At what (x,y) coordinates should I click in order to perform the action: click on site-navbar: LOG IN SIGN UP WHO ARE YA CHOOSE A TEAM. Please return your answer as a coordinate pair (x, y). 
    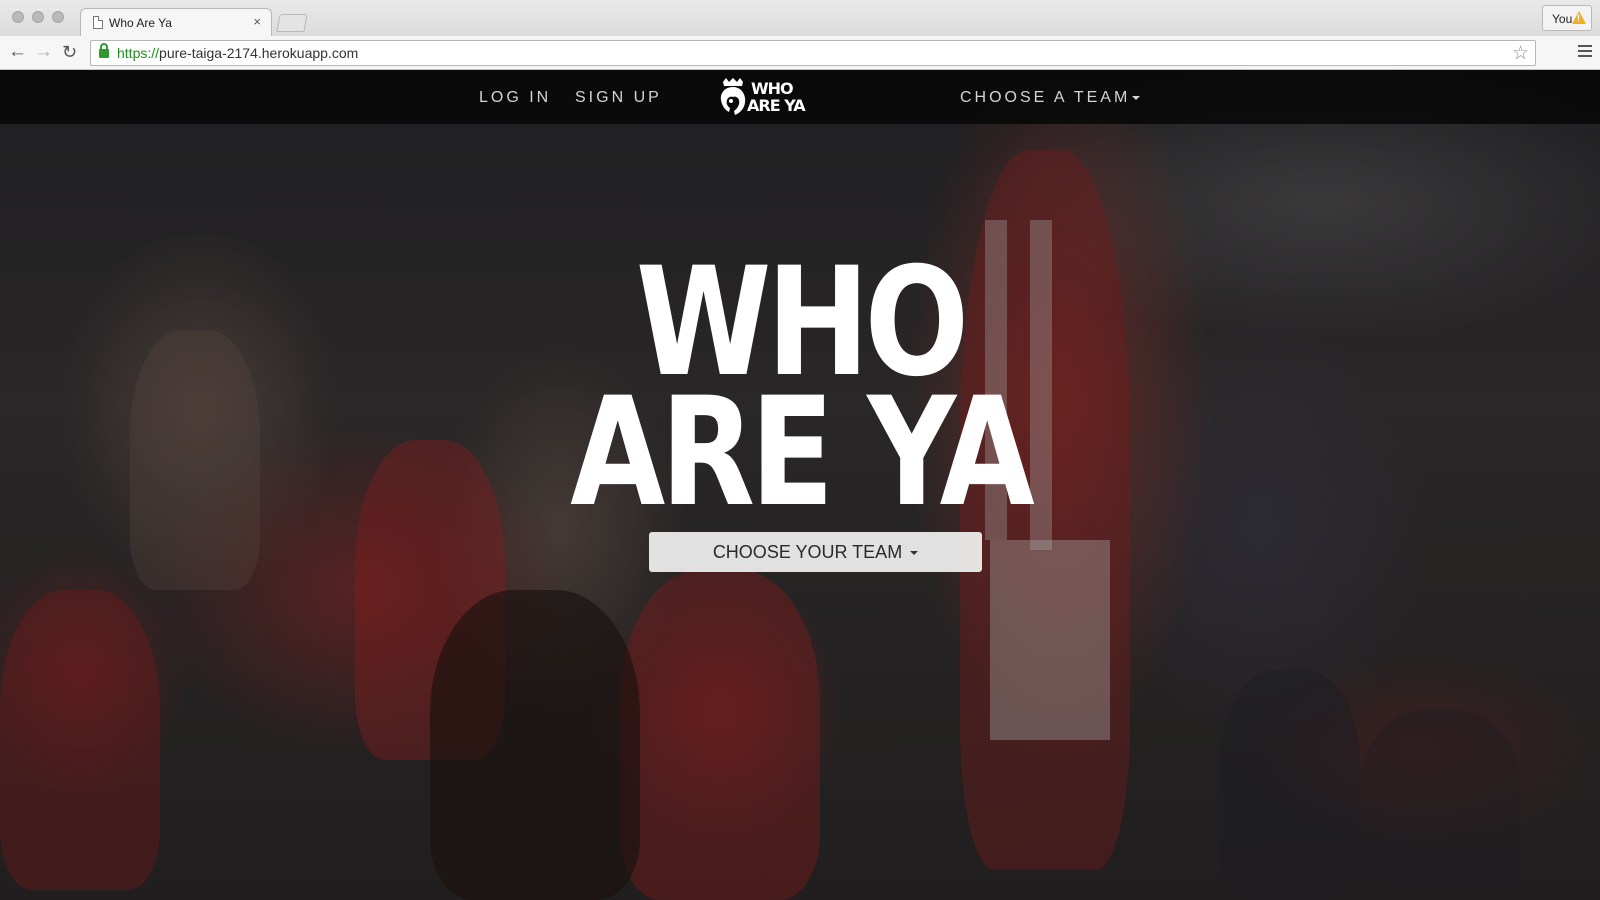
    Looking at the image, I should click on (800, 97).